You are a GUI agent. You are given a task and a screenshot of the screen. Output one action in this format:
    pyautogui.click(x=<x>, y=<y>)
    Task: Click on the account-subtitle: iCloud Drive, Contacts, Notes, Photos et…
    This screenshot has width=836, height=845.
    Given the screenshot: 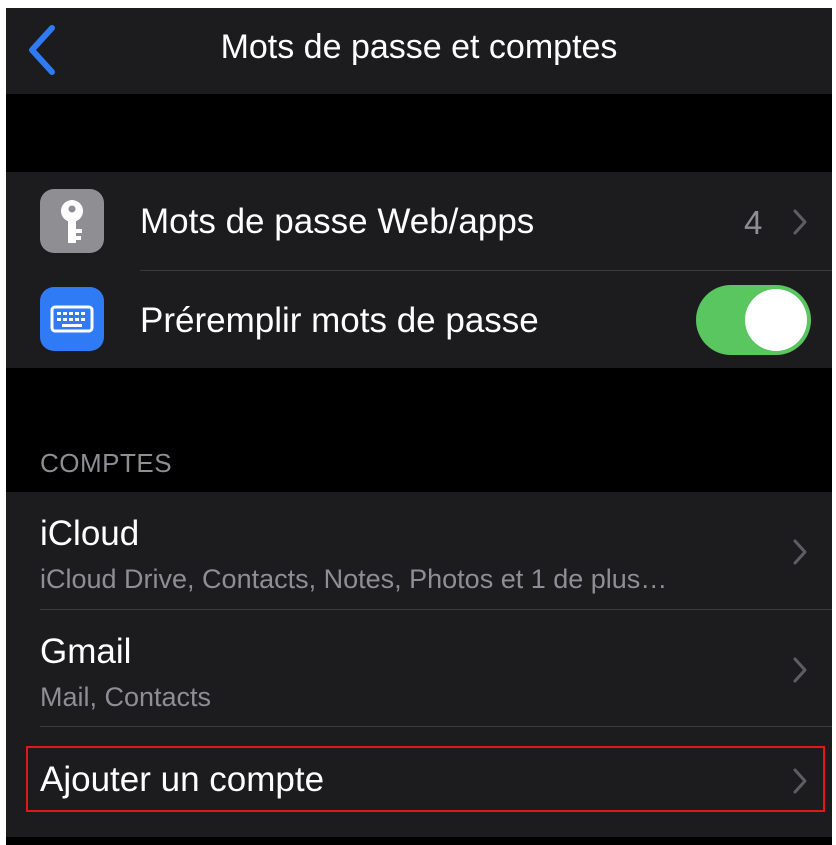 What is the action you would take?
    pyautogui.click(x=354, y=579)
    